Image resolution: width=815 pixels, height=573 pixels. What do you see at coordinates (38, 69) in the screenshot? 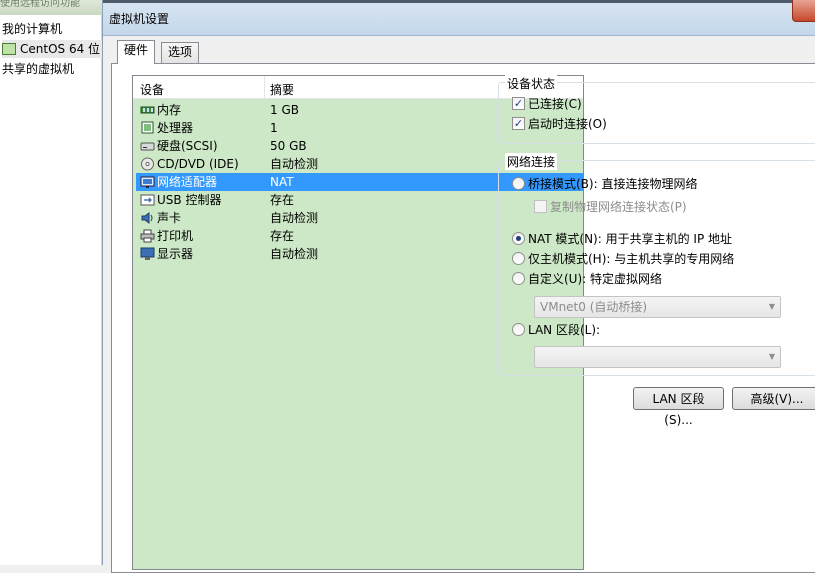
I see `tree-item-shared-vms: 共享的虚拟机` at bounding box center [38, 69].